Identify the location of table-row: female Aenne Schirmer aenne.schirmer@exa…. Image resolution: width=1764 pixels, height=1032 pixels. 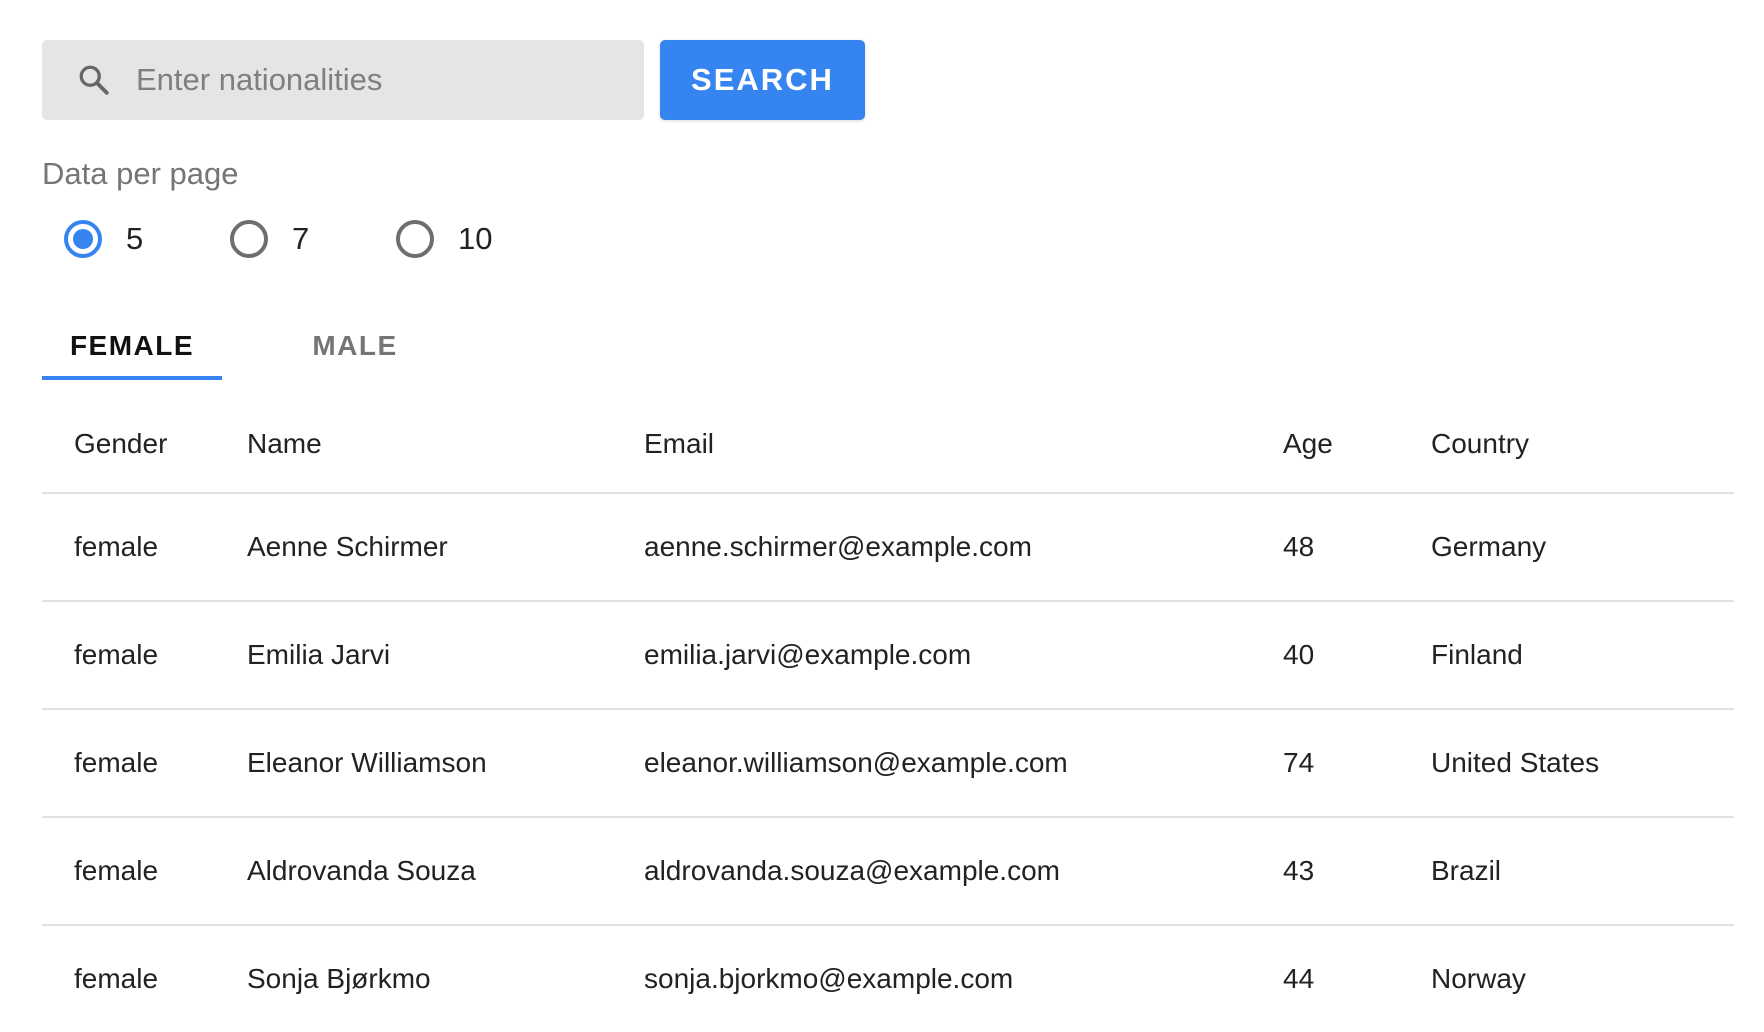
(888, 547).